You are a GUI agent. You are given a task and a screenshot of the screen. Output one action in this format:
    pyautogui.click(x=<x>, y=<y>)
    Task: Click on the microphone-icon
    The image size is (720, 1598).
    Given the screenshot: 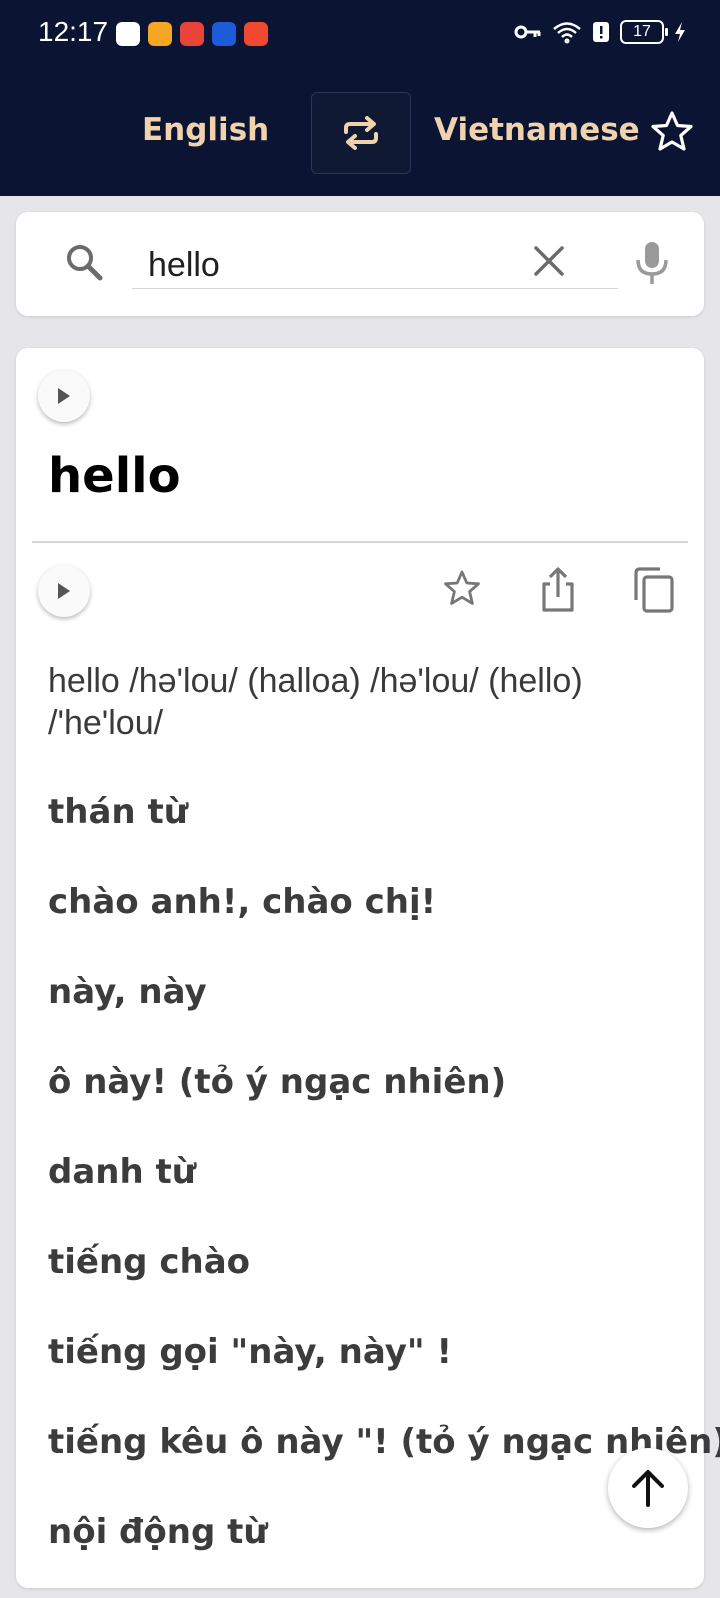 What is the action you would take?
    pyautogui.click(x=652, y=263)
    